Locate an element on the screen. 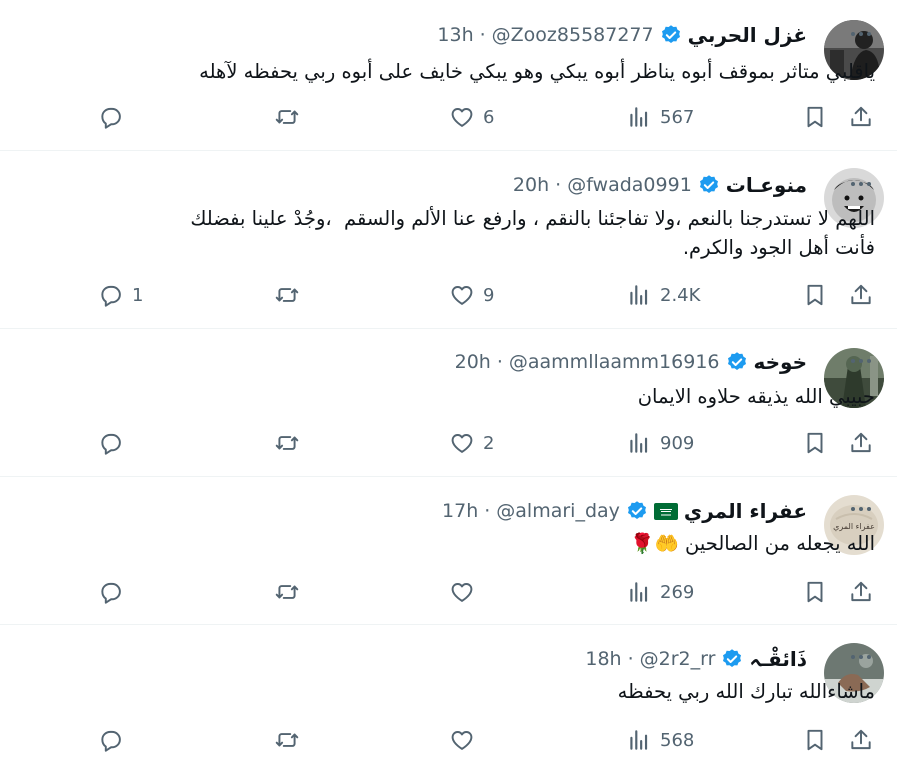  views-button: 269 is located at coordinates (660, 592).